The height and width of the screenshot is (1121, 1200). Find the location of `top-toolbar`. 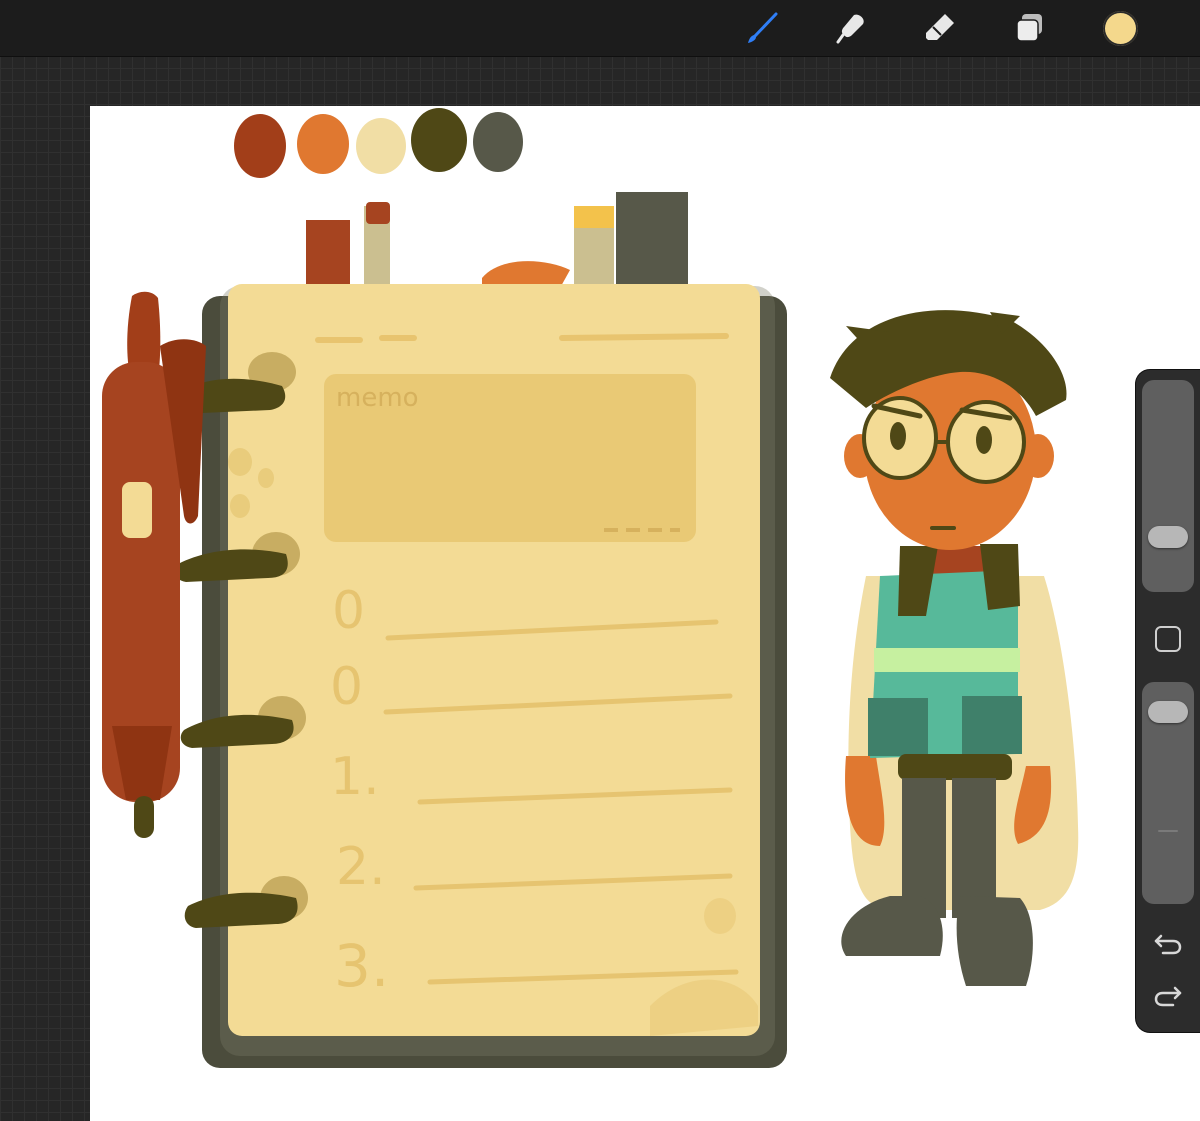

top-toolbar is located at coordinates (600, 28).